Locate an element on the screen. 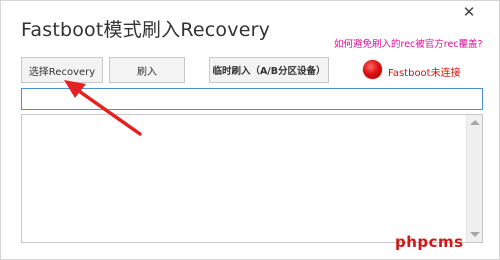  connection-status: Fastboot未连接 is located at coordinates (424, 73).